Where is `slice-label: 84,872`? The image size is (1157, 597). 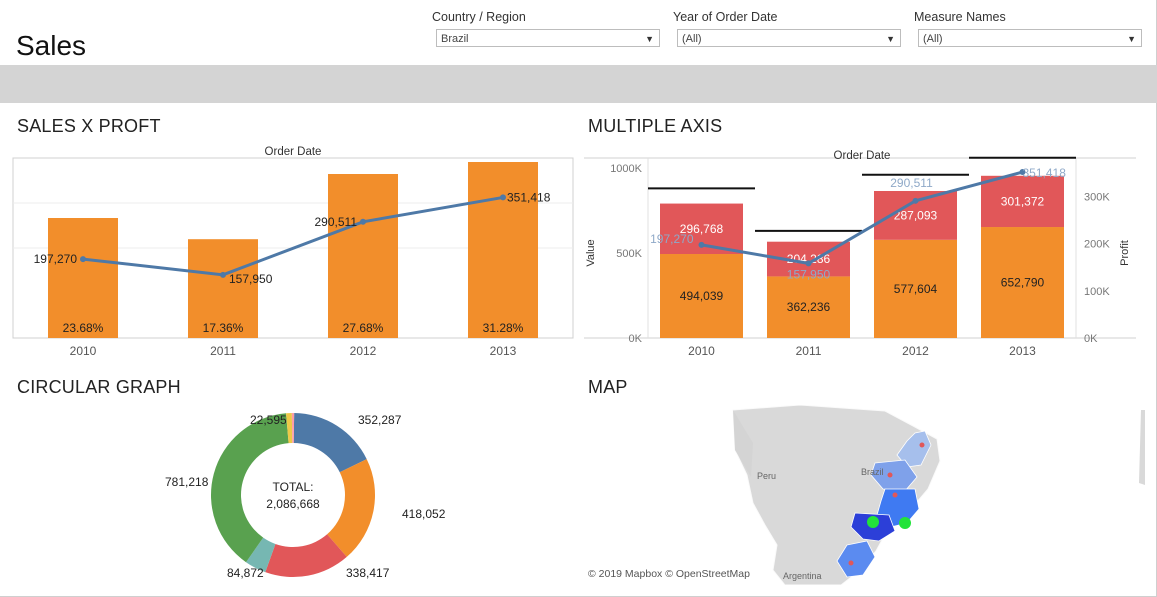 slice-label: 84,872 is located at coordinates (245, 573).